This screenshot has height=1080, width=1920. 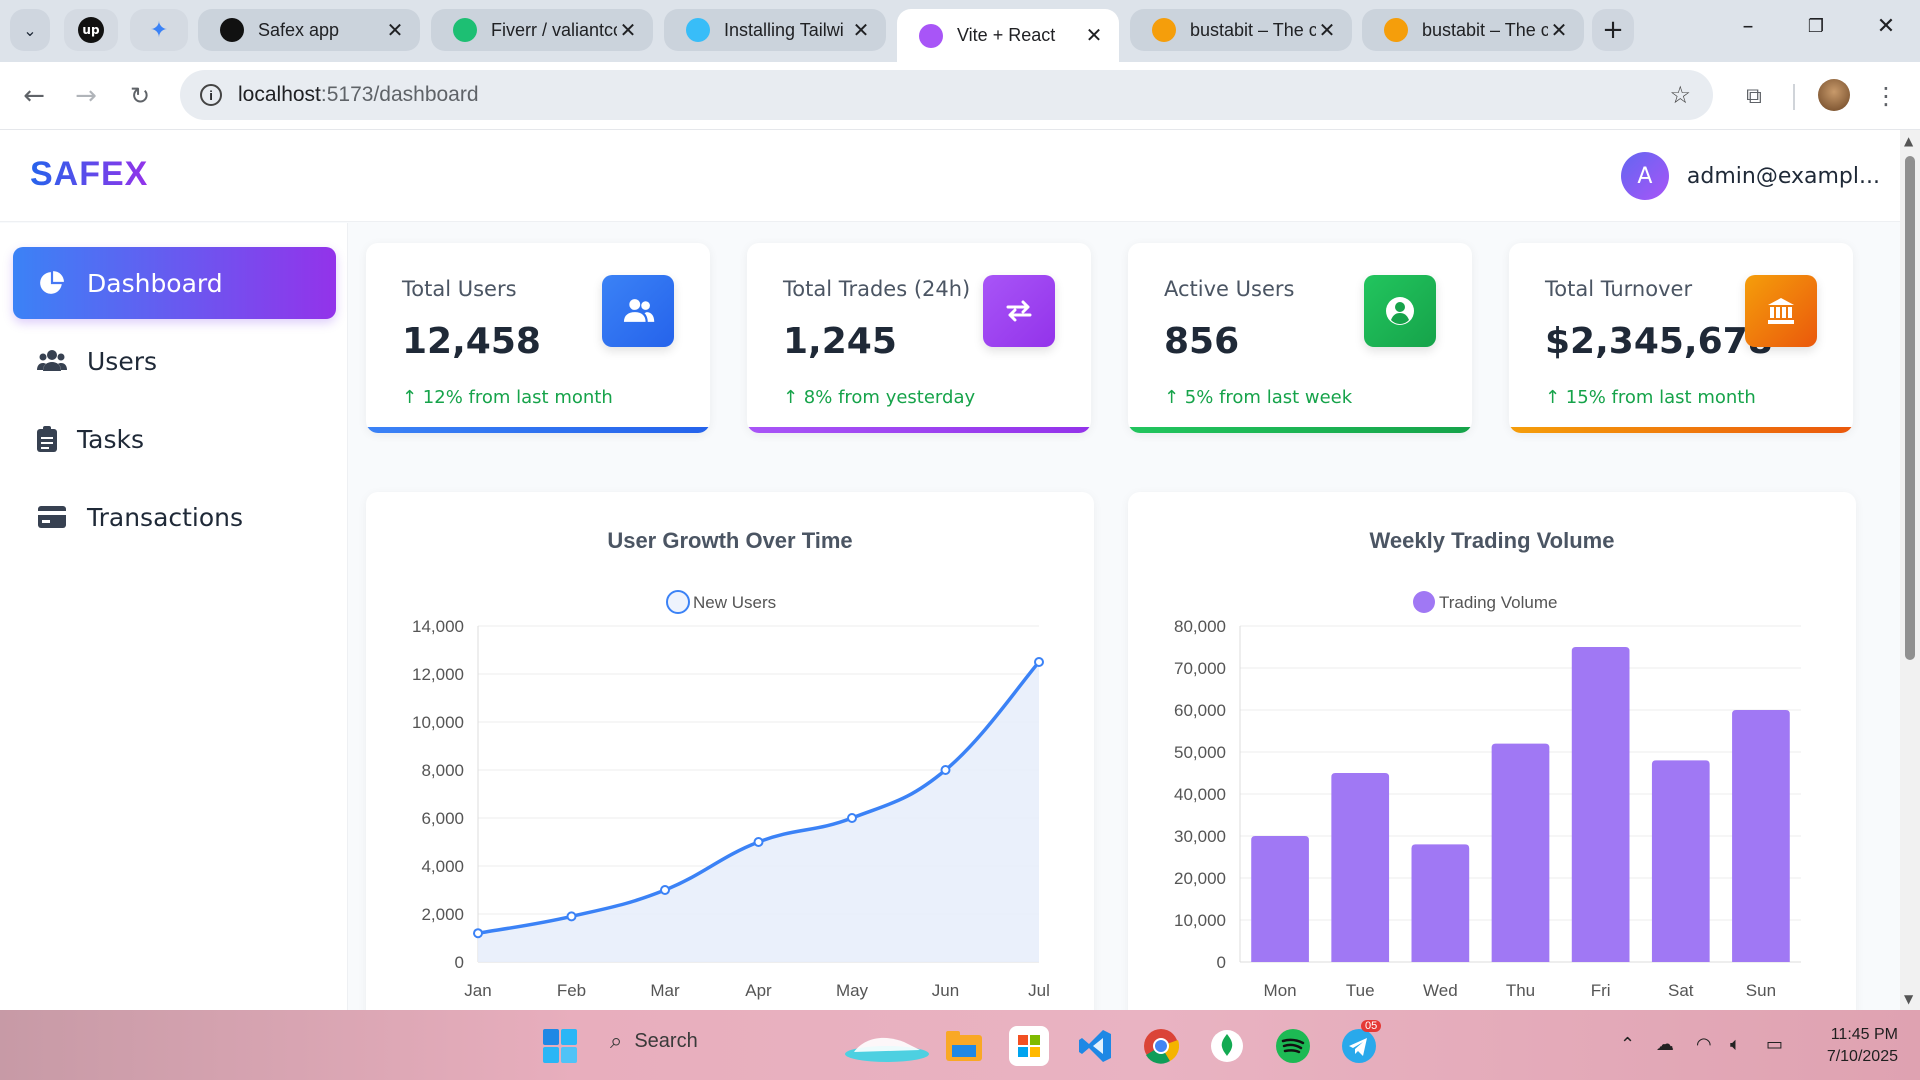 What do you see at coordinates (1886, 26) in the screenshot?
I see `close-window-button: ✕` at bounding box center [1886, 26].